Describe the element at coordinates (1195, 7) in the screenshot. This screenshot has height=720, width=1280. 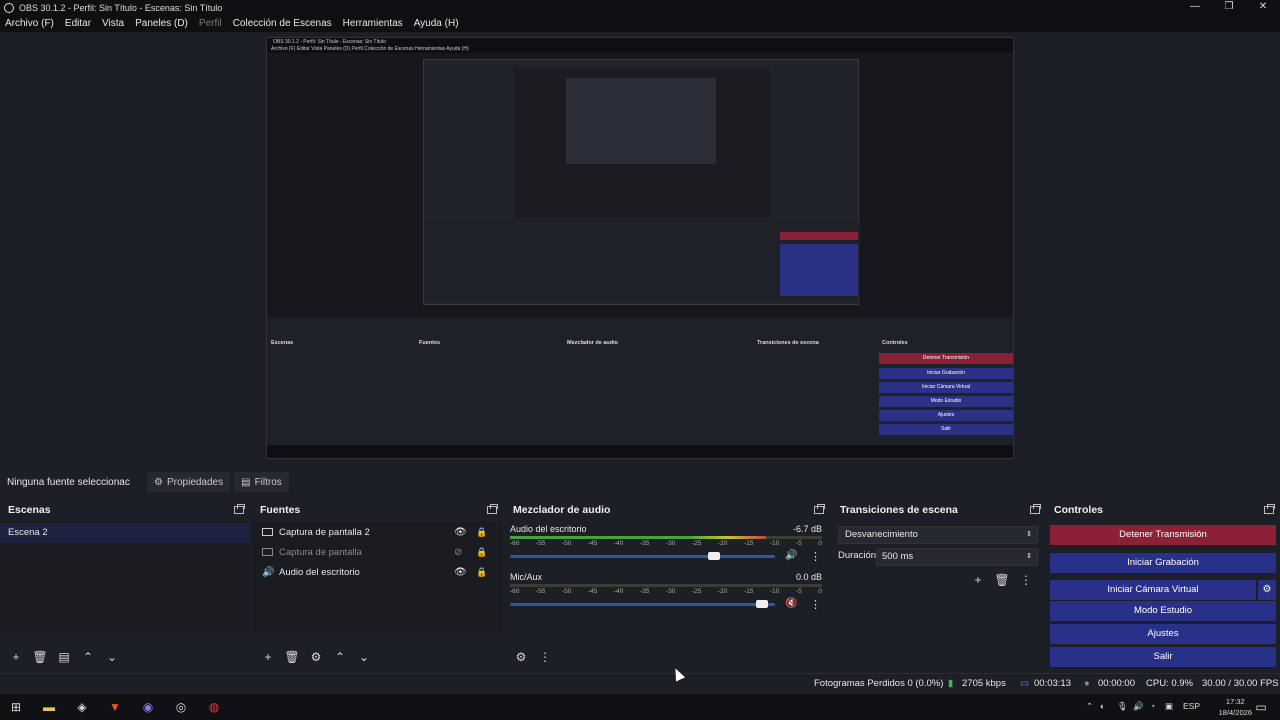
I see `minimize-button: —` at that location.